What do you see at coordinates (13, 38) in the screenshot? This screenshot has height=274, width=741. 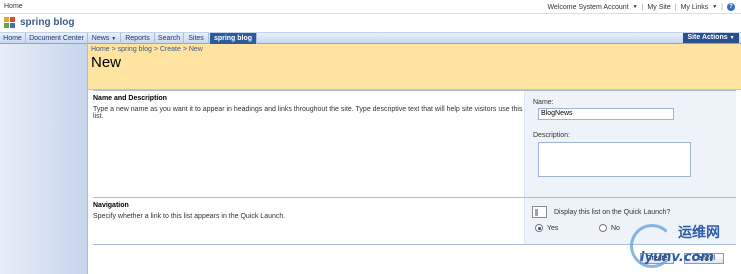 I see `tab-home: Home` at bounding box center [13, 38].